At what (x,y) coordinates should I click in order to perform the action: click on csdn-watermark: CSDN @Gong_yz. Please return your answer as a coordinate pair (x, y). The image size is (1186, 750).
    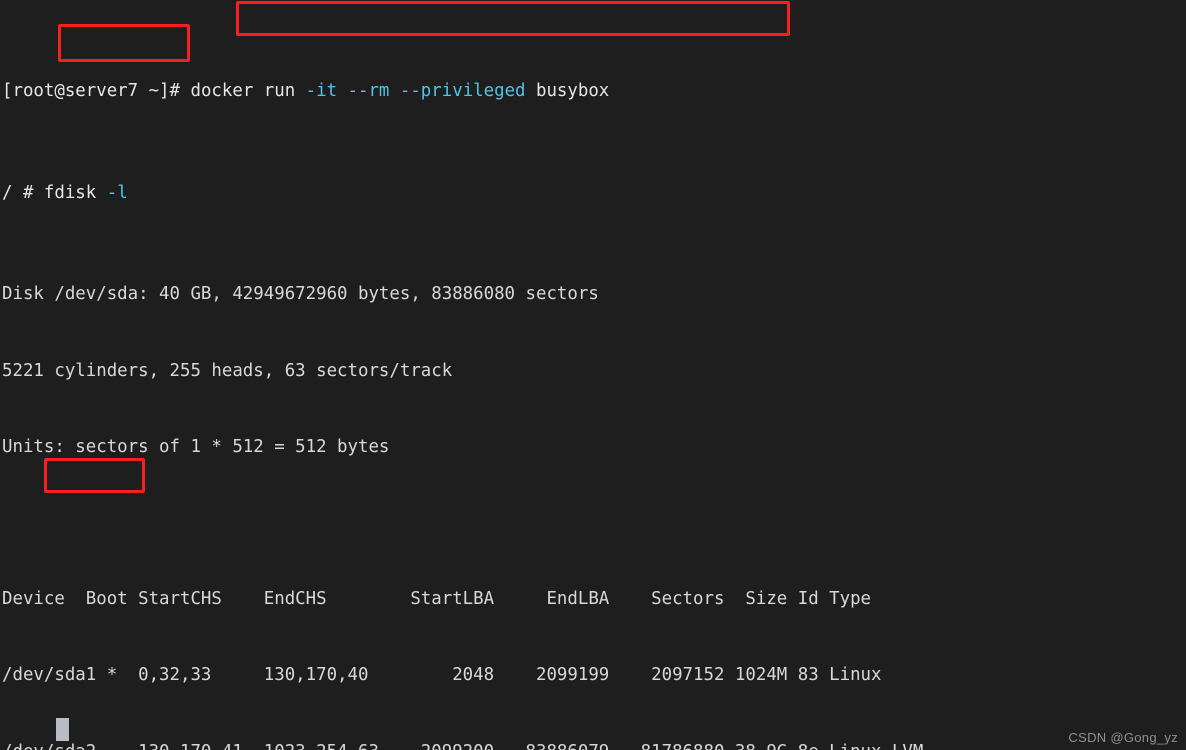
    Looking at the image, I should click on (1123, 737).